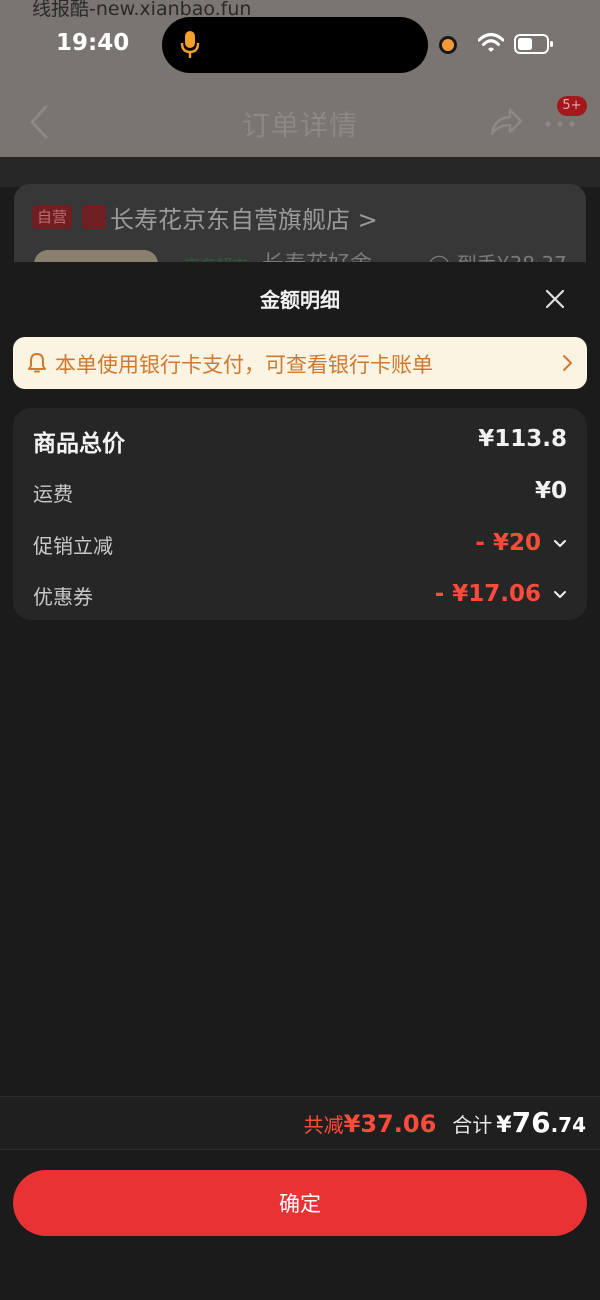 This screenshot has width=600, height=1300. What do you see at coordinates (53, 494) in the screenshot?
I see `shipping-label: 运费` at bounding box center [53, 494].